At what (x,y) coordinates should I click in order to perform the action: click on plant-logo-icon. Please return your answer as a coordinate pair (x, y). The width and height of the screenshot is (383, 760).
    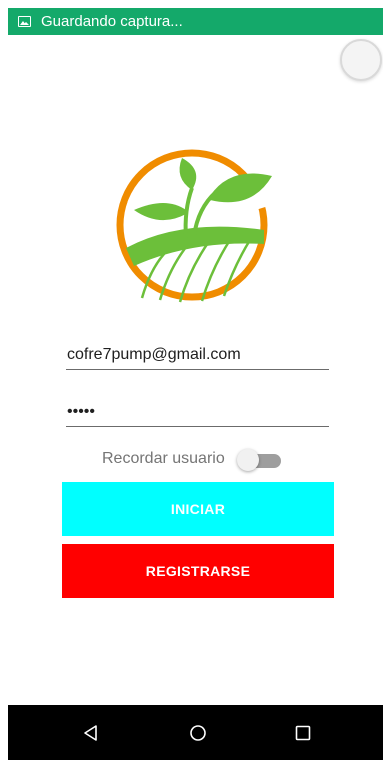
    Looking at the image, I should click on (194, 226).